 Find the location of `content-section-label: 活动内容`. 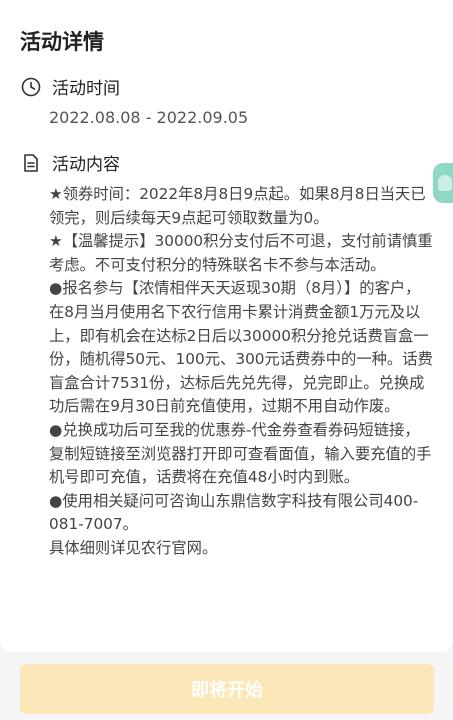

content-section-label: 活动内容 is located at coordinates (86, 165).